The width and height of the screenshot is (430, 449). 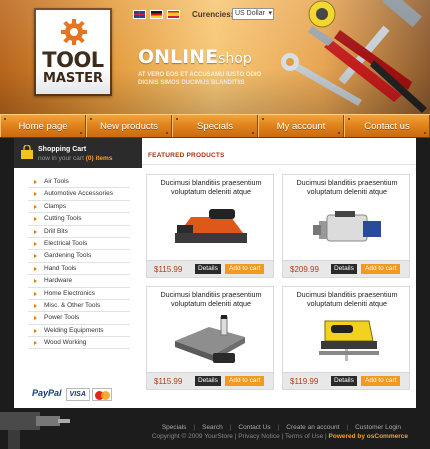 I want to click on category-item: Gardening Tools, so click(x=79, y=256).